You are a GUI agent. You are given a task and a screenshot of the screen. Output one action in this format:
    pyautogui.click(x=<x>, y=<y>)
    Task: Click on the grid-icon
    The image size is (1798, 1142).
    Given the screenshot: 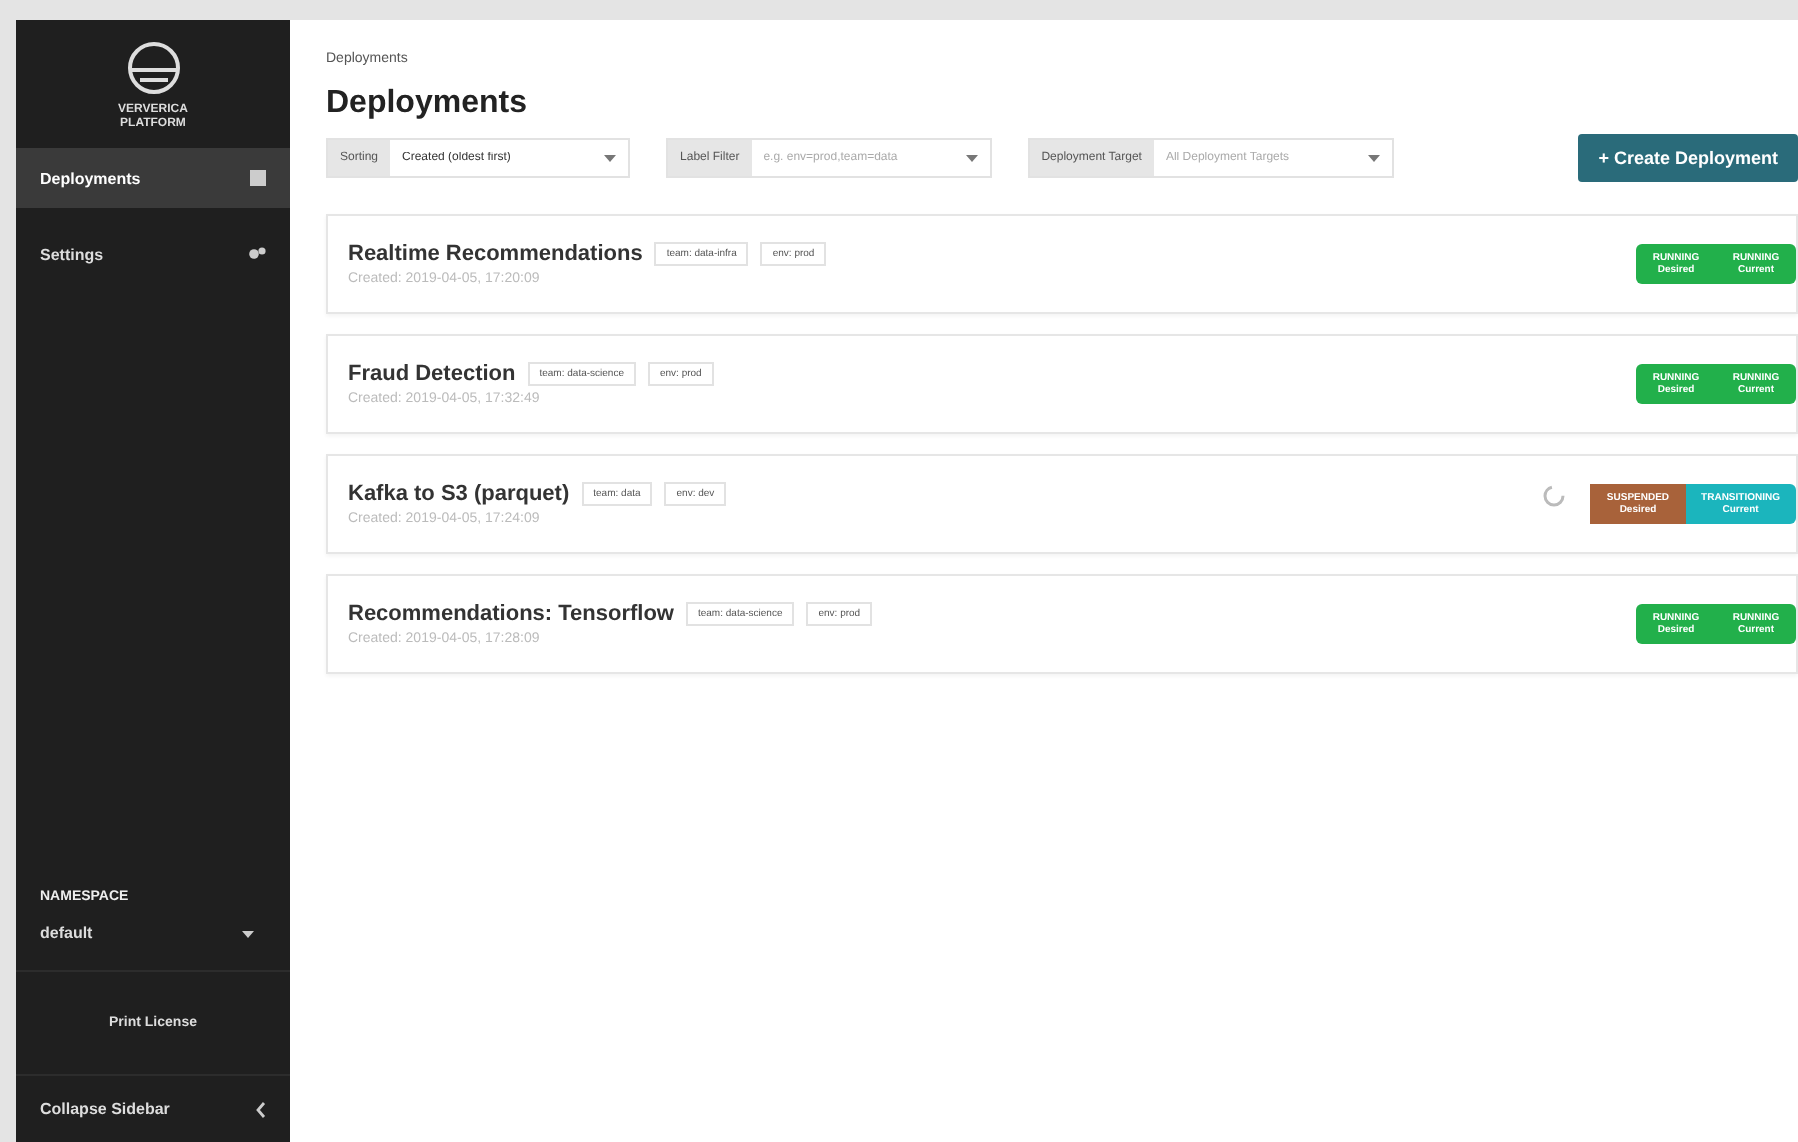 What is the action you would take?
    pyautogui.click(x=258, y=178)
    